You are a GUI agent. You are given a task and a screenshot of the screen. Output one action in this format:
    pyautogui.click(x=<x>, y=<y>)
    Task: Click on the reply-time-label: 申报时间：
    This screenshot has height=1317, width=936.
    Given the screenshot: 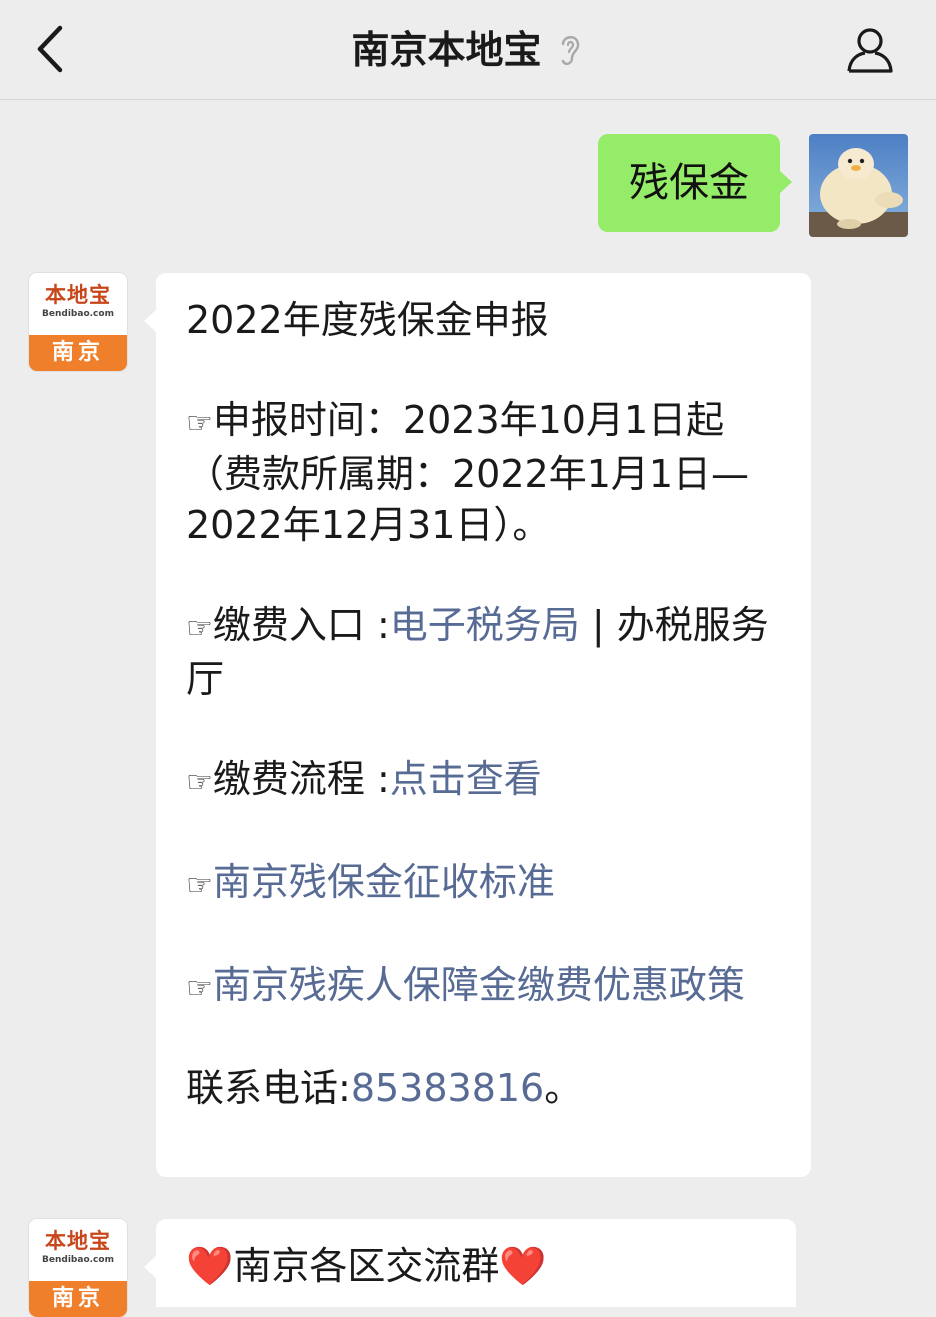 What is the action you would take?
    pyautogui.click(x=307, y=420)
    